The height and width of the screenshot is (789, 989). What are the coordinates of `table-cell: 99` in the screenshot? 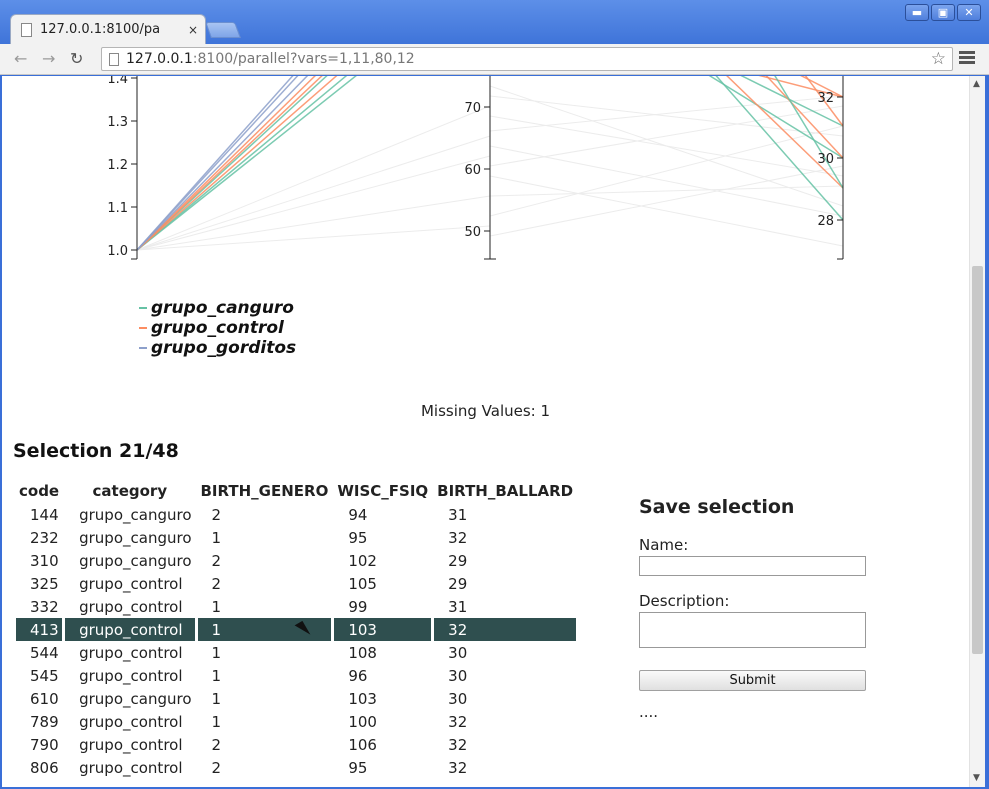 It's located at (358, 606).